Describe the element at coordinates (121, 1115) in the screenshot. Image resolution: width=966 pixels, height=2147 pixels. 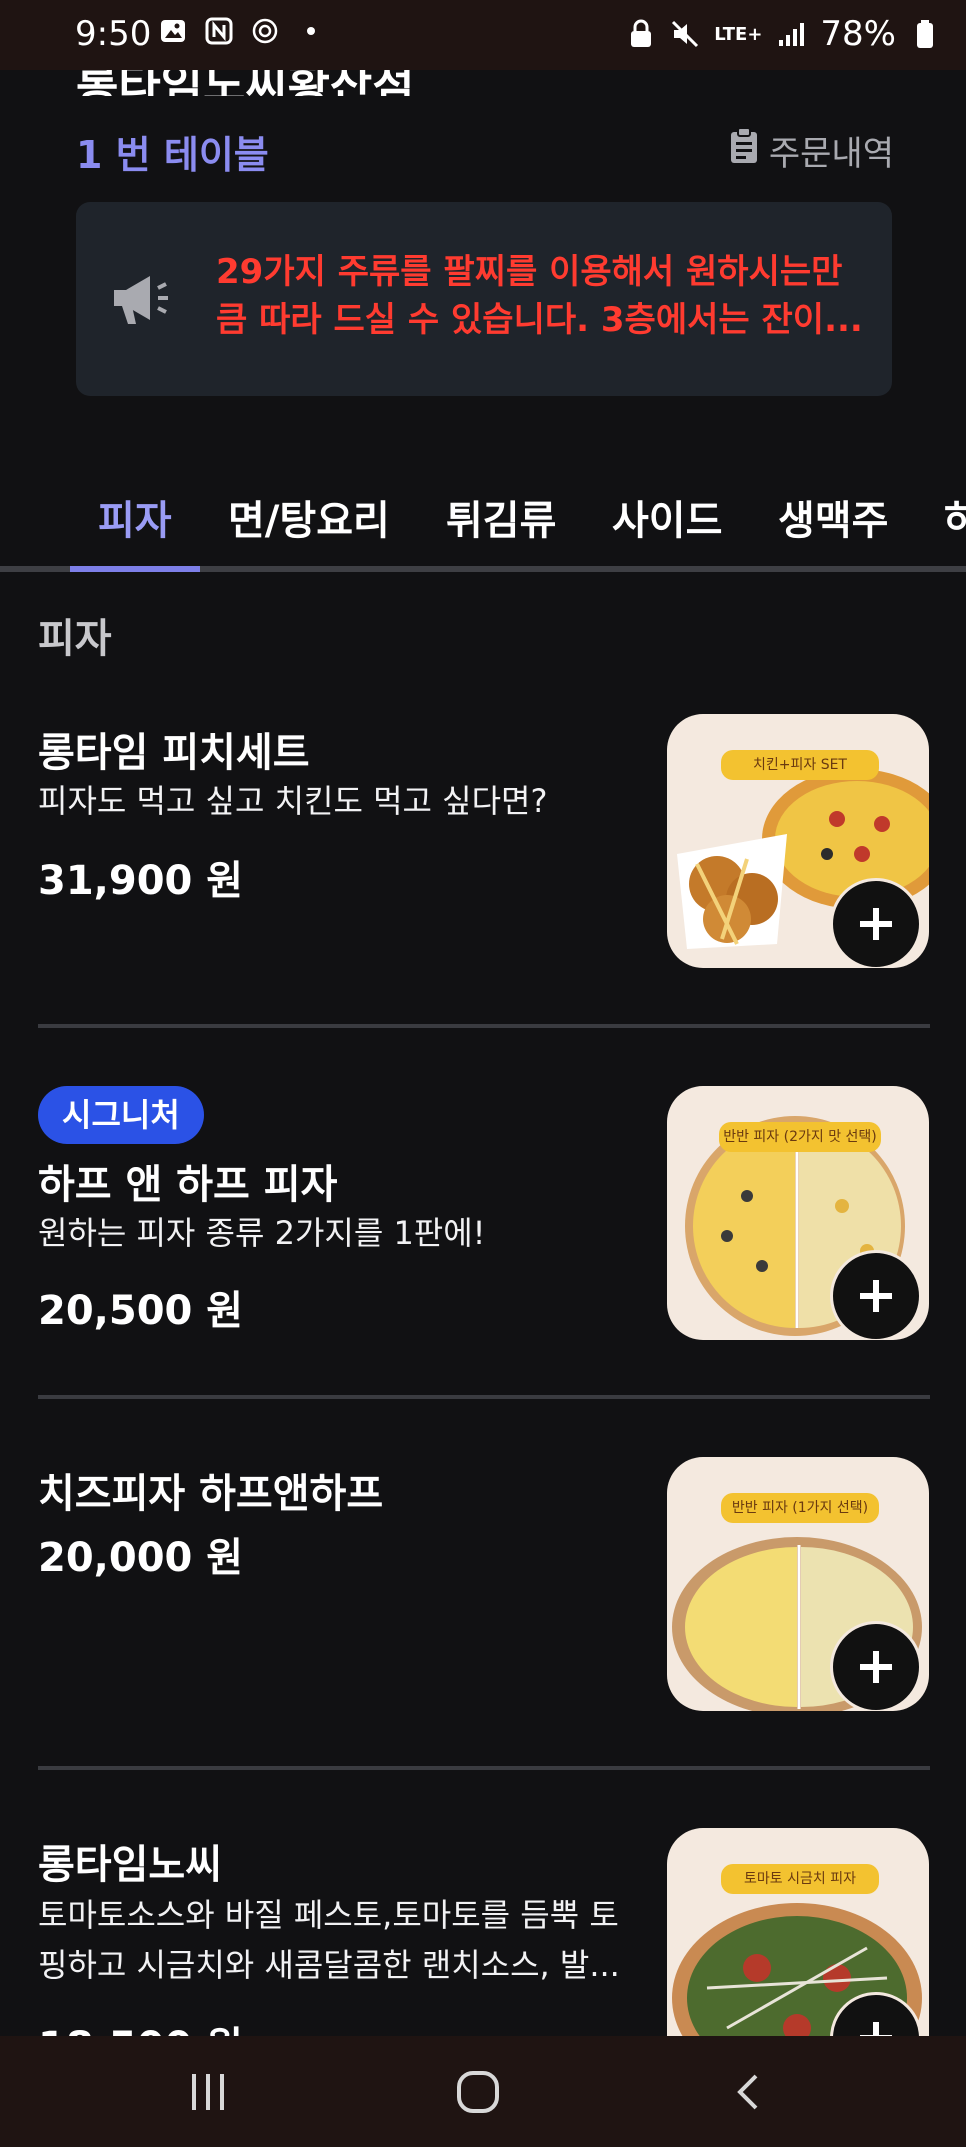
I see `signature-badge: 시그니처` at that location.